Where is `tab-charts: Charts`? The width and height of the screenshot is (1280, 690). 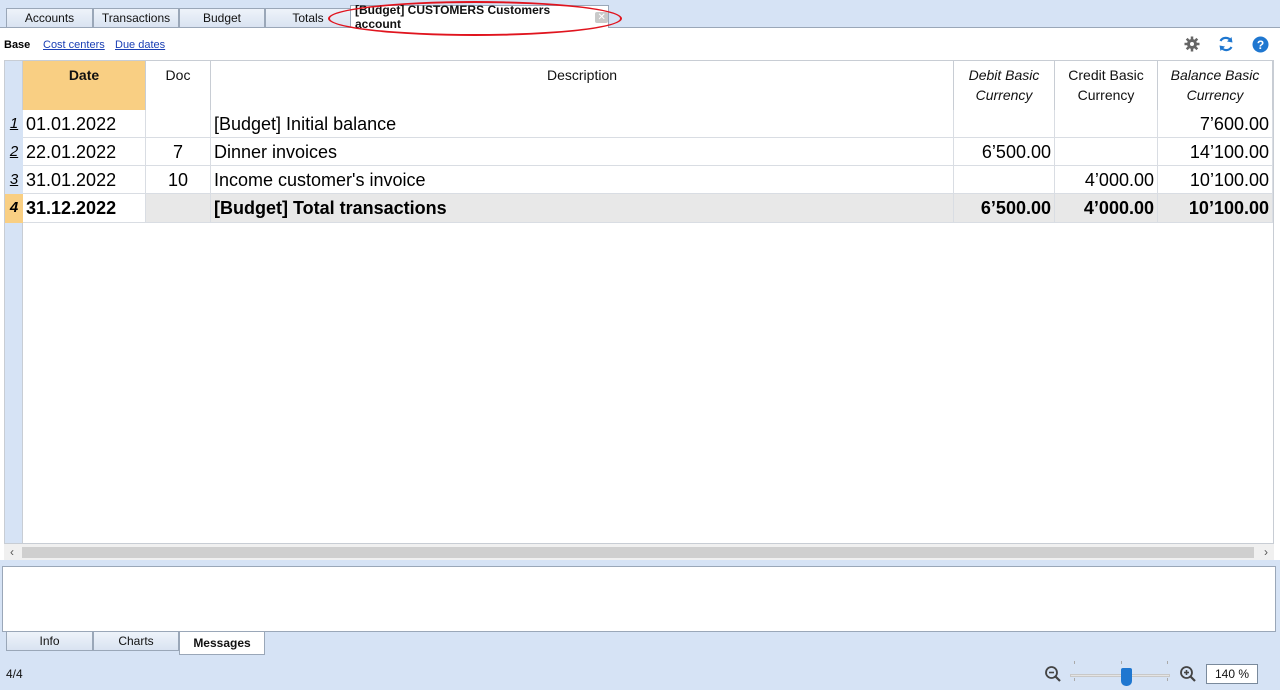
tab-charts: Charts is located at coordinates (136, 641).